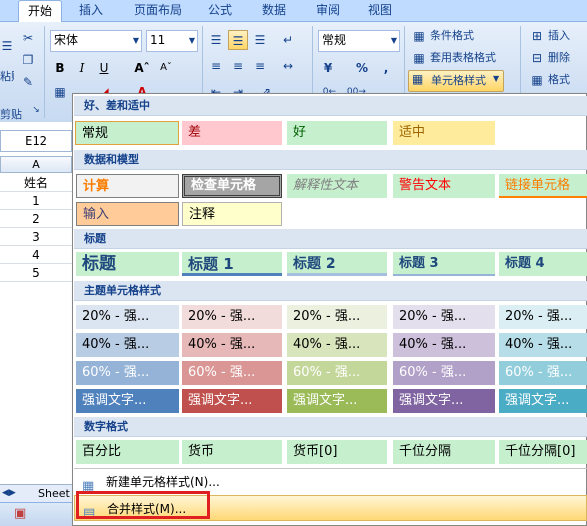 This screenshot has width=587, height=526. Describe the element at coordinates (330, 239) in the screenshot. I see `section-header-titles: 标题` at that location.